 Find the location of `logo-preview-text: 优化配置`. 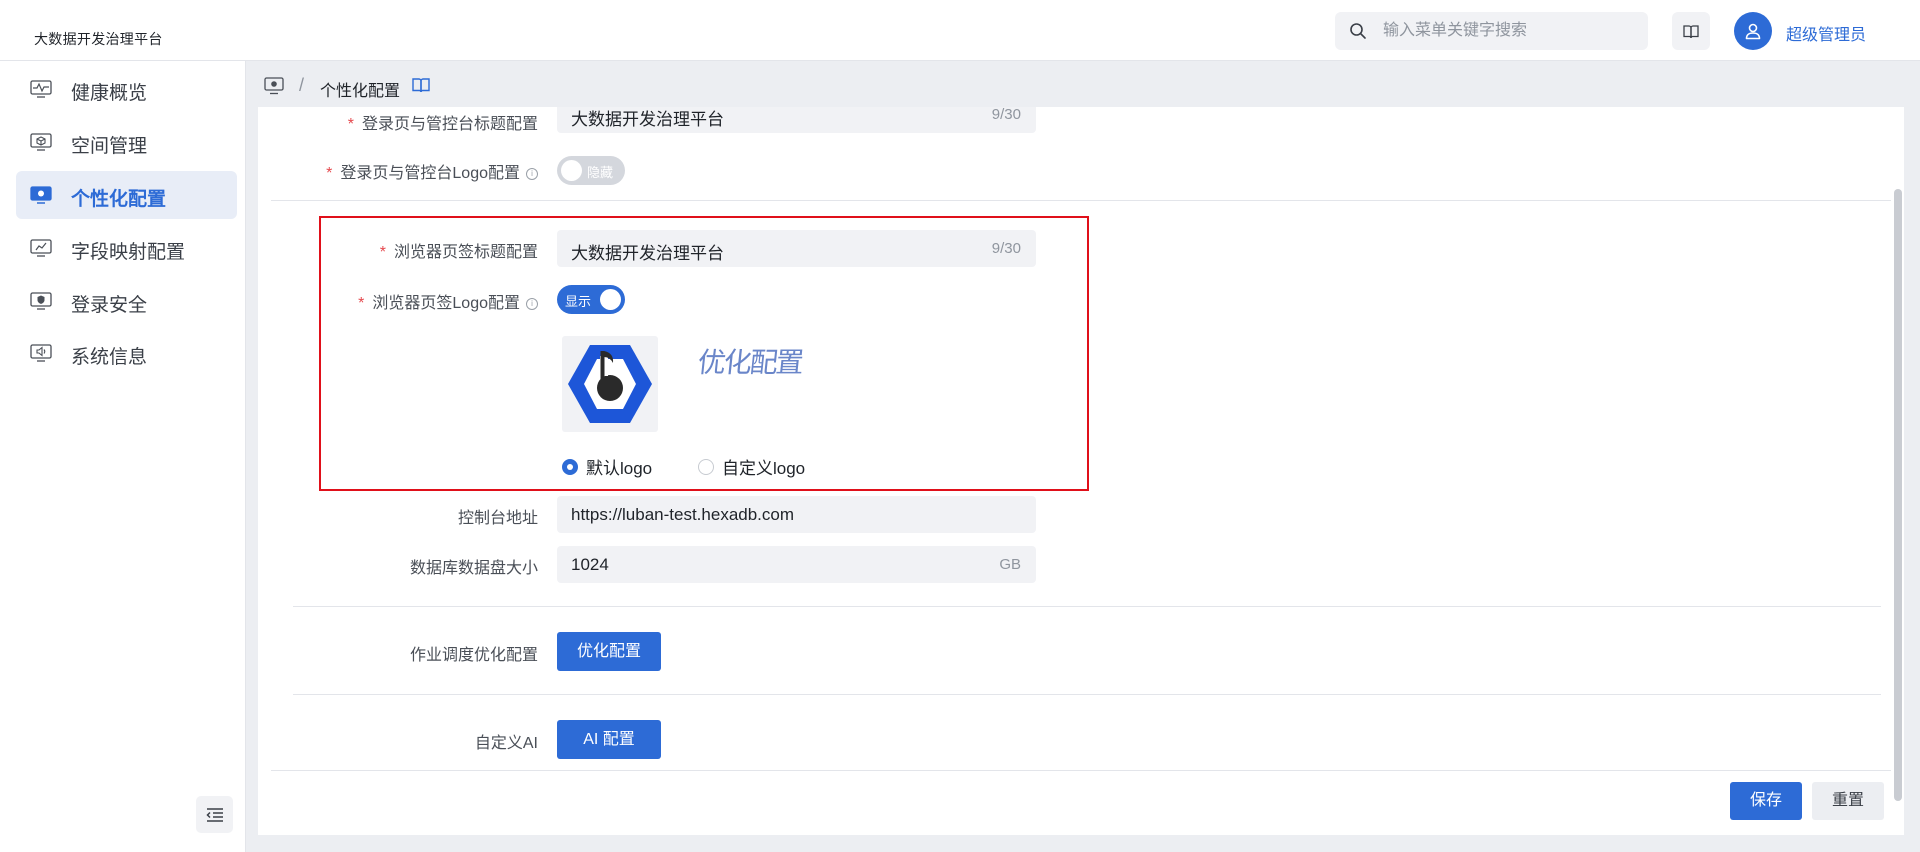

logo-preview-text: 优化配置 is located at coordinates (750, 362).